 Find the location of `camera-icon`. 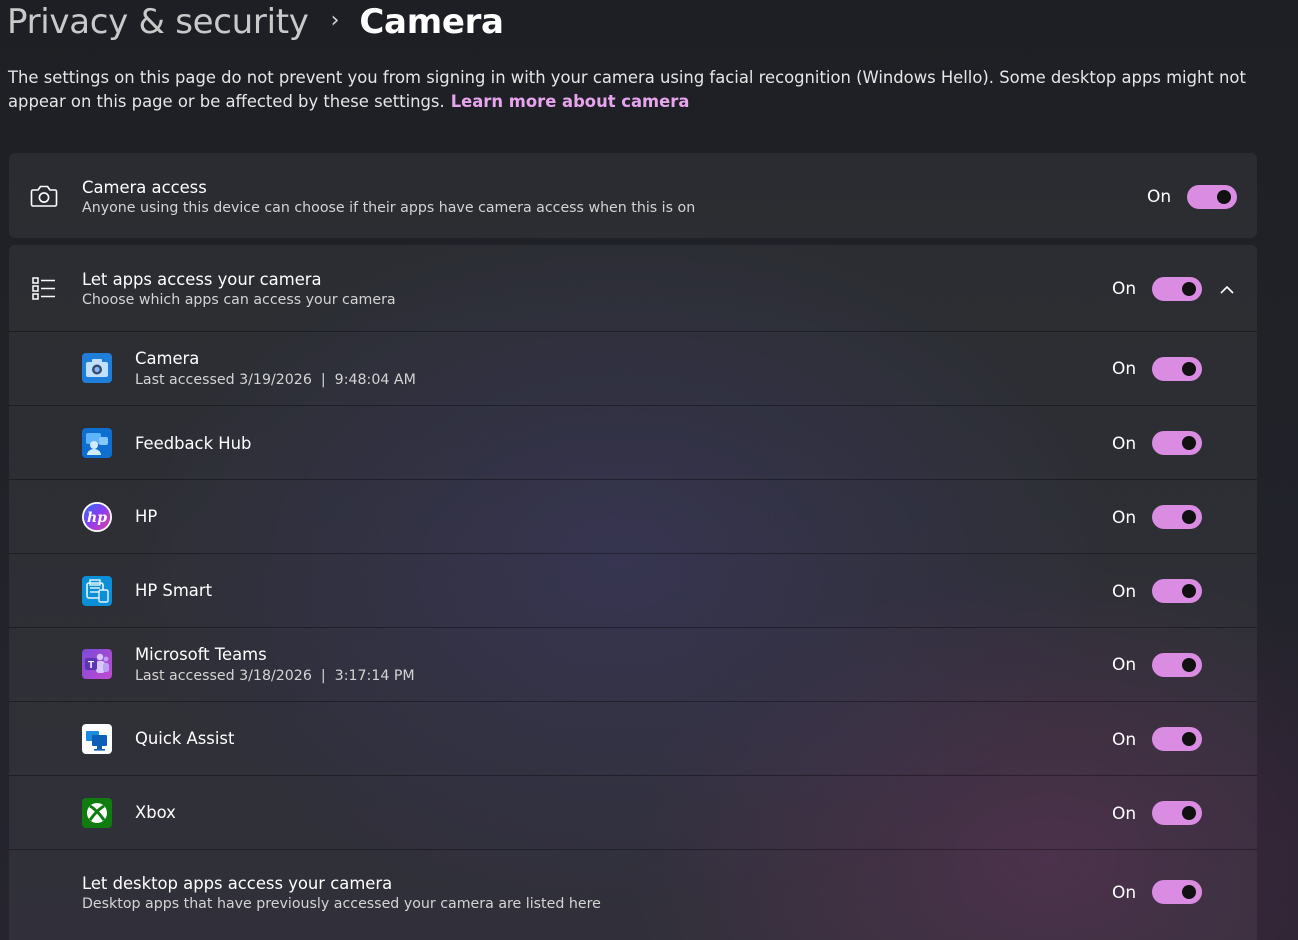

camera-icon is located at coordinates (44, 198).